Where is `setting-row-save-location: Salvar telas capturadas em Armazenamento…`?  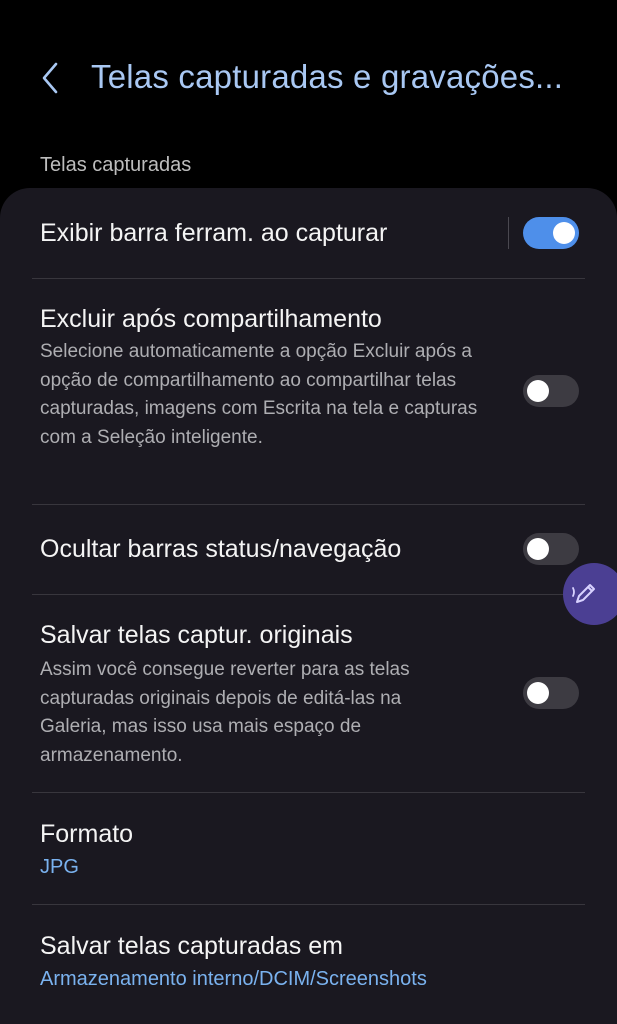 setting-row-save-location: Salvar telas capturadas em Armazenamento… is located at coordinates (308, 964).